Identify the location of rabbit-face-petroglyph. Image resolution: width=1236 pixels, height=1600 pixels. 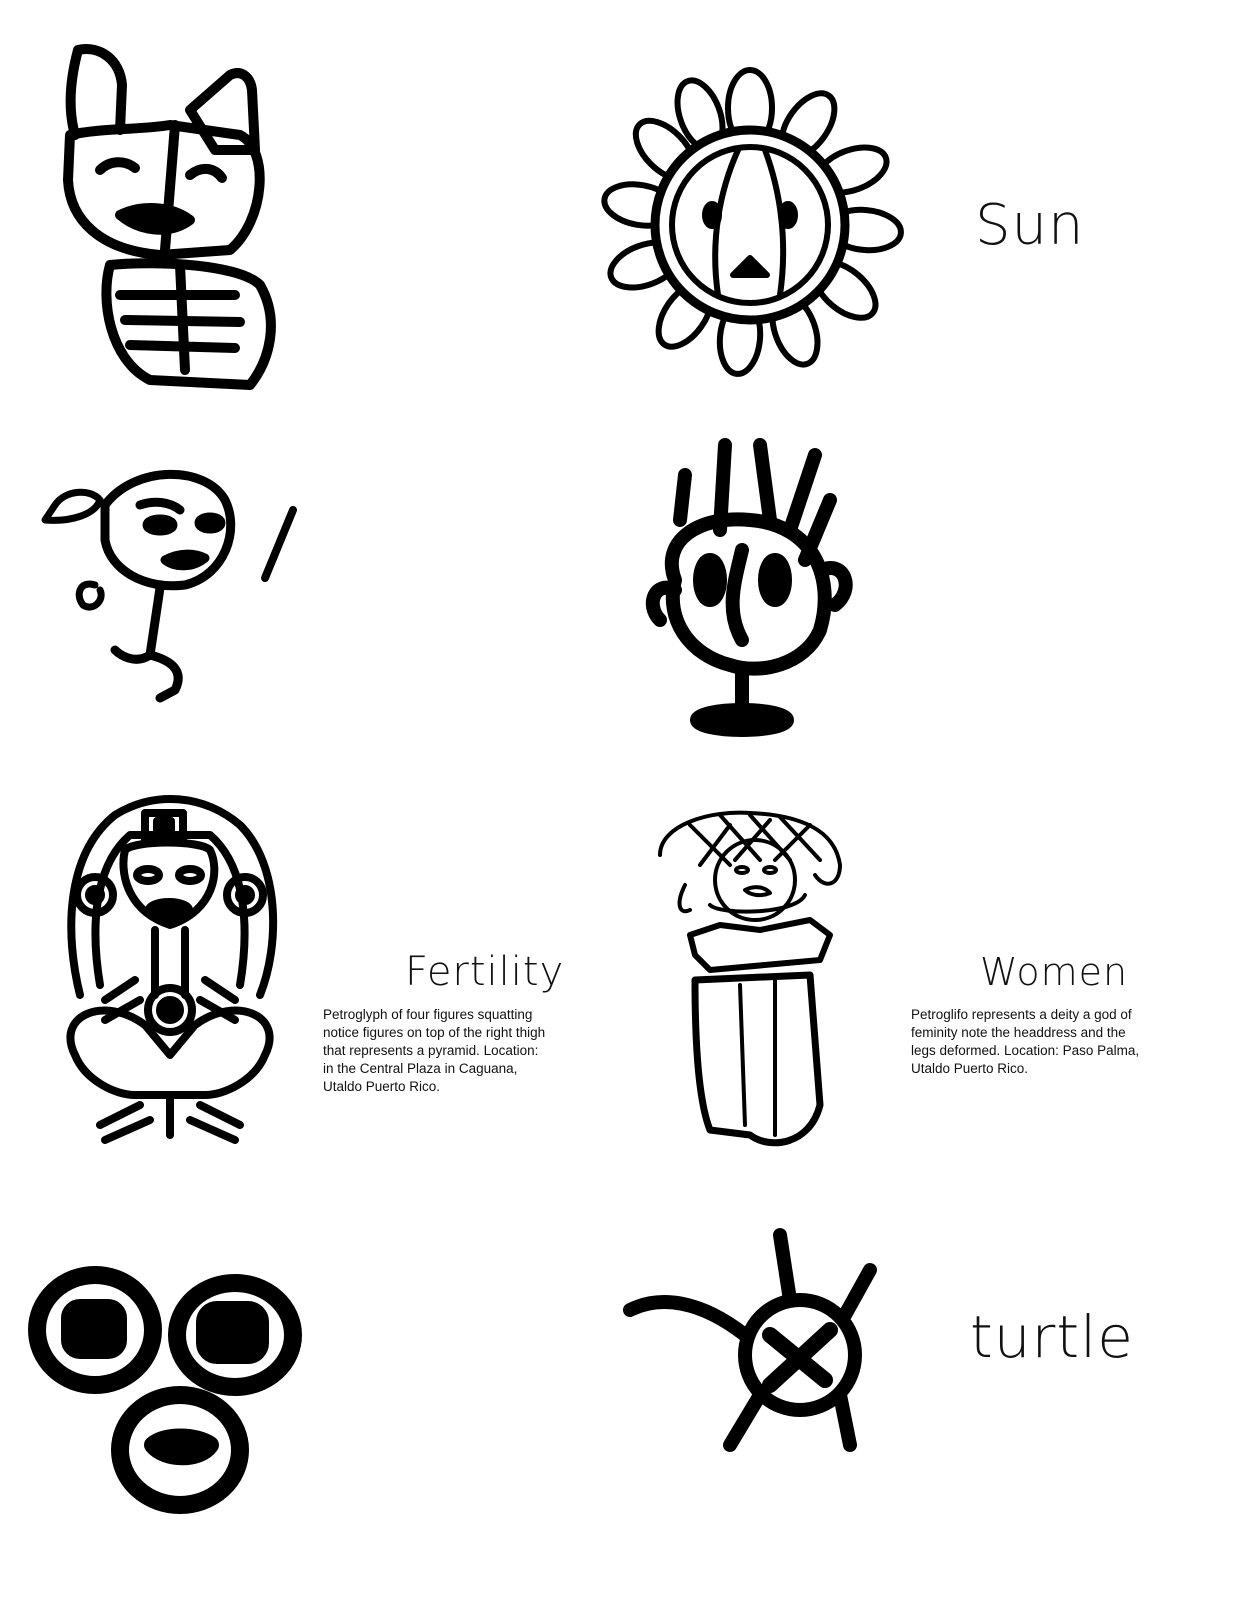
(170, 220).